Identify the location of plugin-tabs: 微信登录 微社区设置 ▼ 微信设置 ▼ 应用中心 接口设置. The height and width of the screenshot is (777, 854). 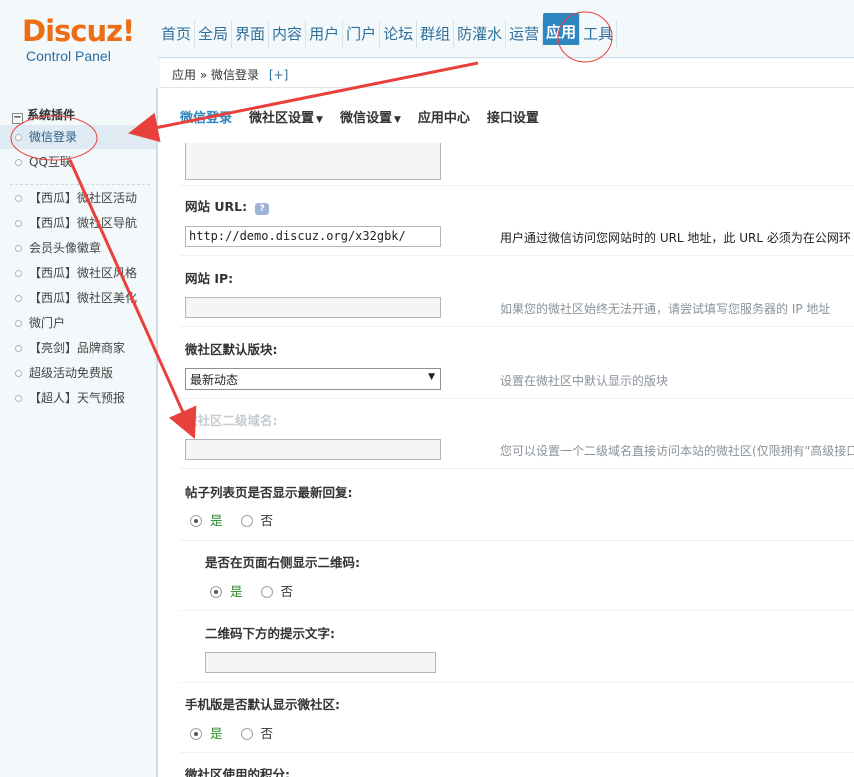
(368, 116).